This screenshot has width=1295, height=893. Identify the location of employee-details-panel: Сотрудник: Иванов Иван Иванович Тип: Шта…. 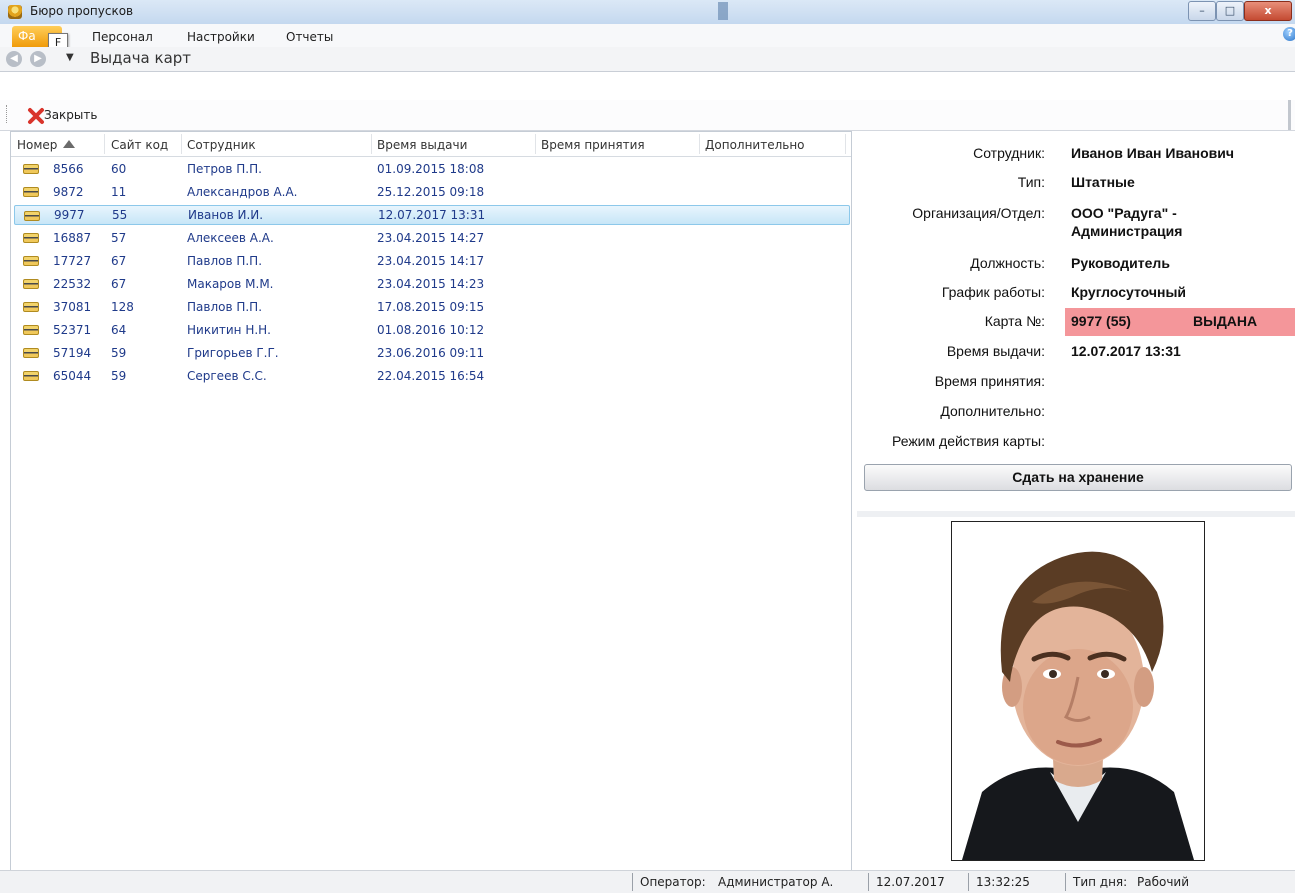
(1076, 321).